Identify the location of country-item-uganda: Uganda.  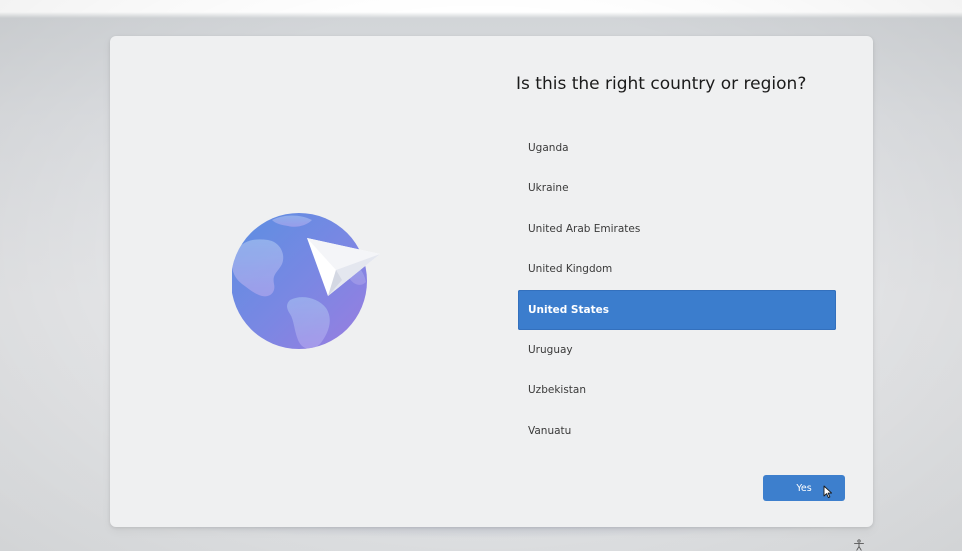
(677, 148).